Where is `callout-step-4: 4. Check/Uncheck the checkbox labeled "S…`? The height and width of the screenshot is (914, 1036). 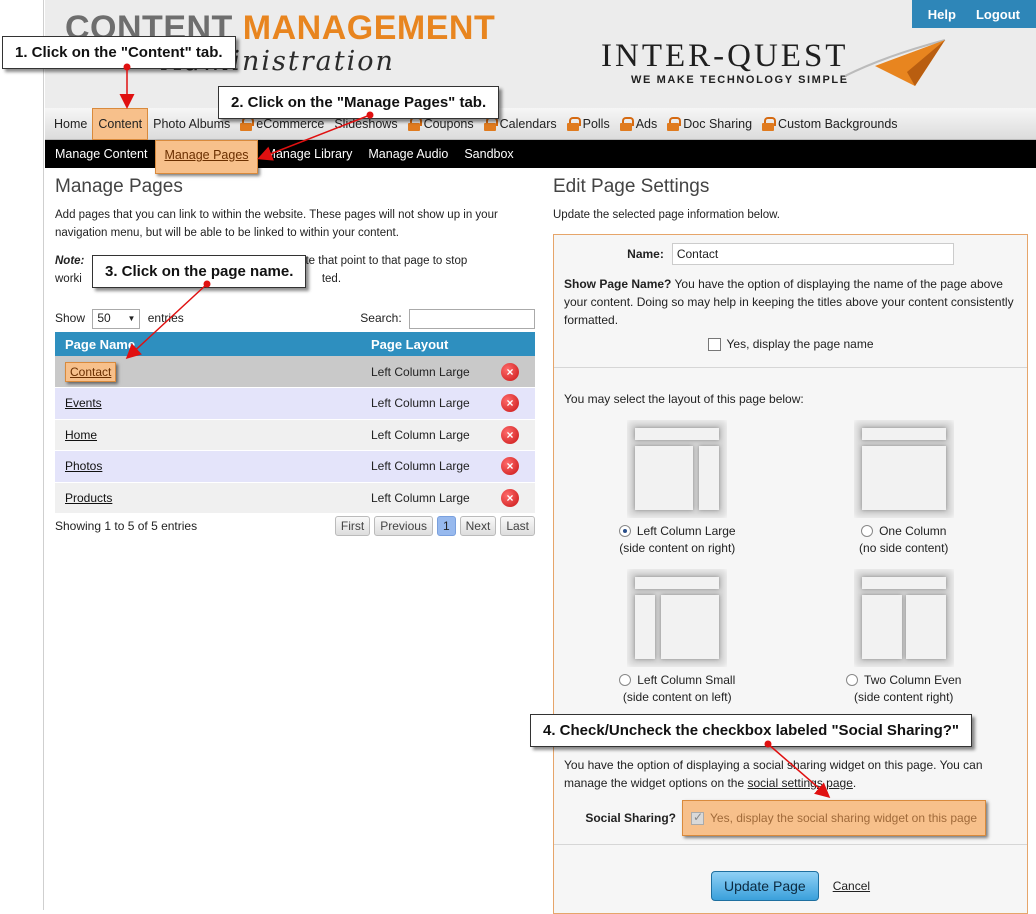
callout-step-4: 4. Check/Uncheck the checkbox labeled "S… is located at coordinates (751, 730).